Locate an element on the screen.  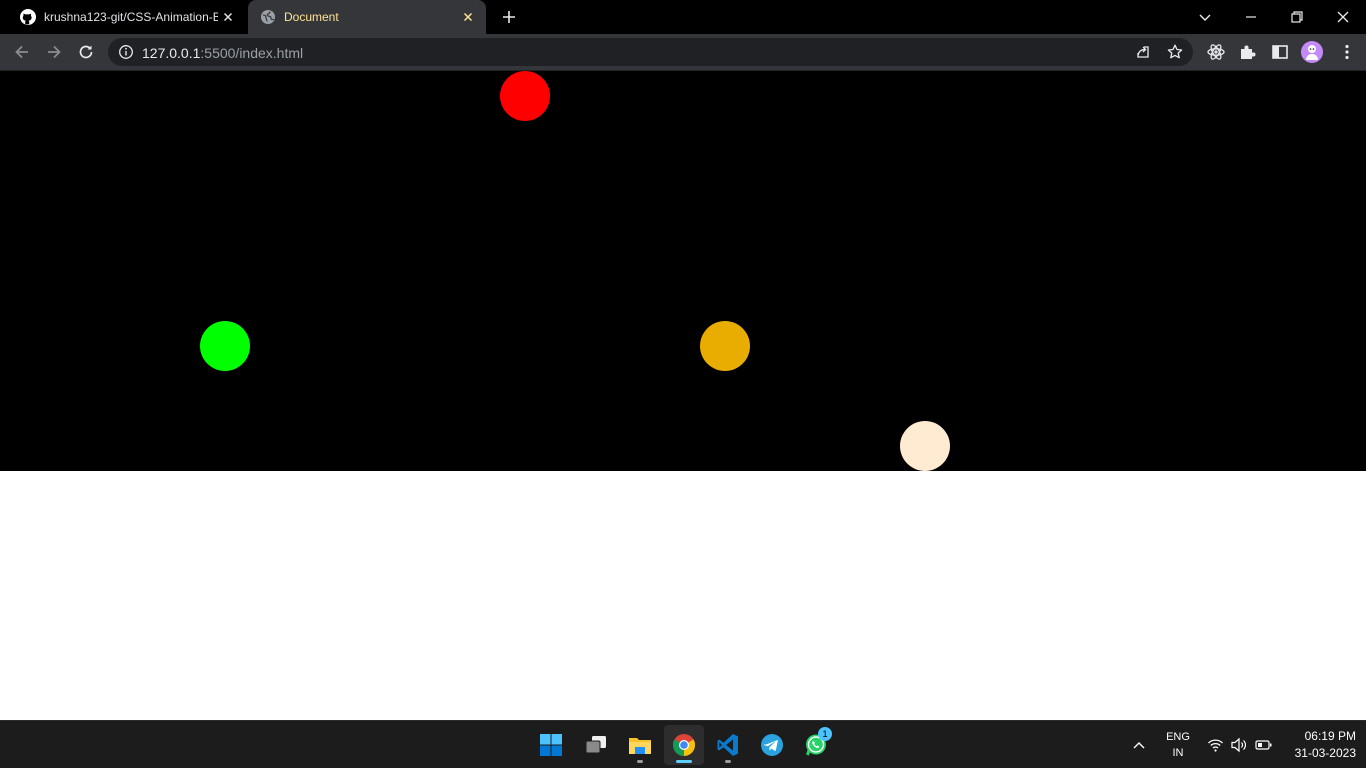
wifi-icon is located at coordinates (1215, 745).